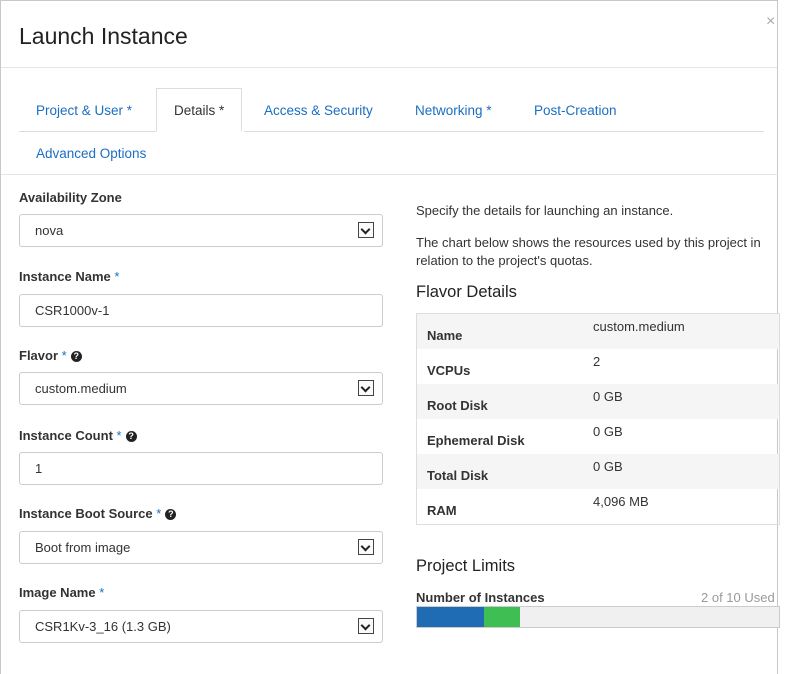 This screenshot has height=674, width=785. I want to click on tab-networking: Networking *, so click(453, 110).